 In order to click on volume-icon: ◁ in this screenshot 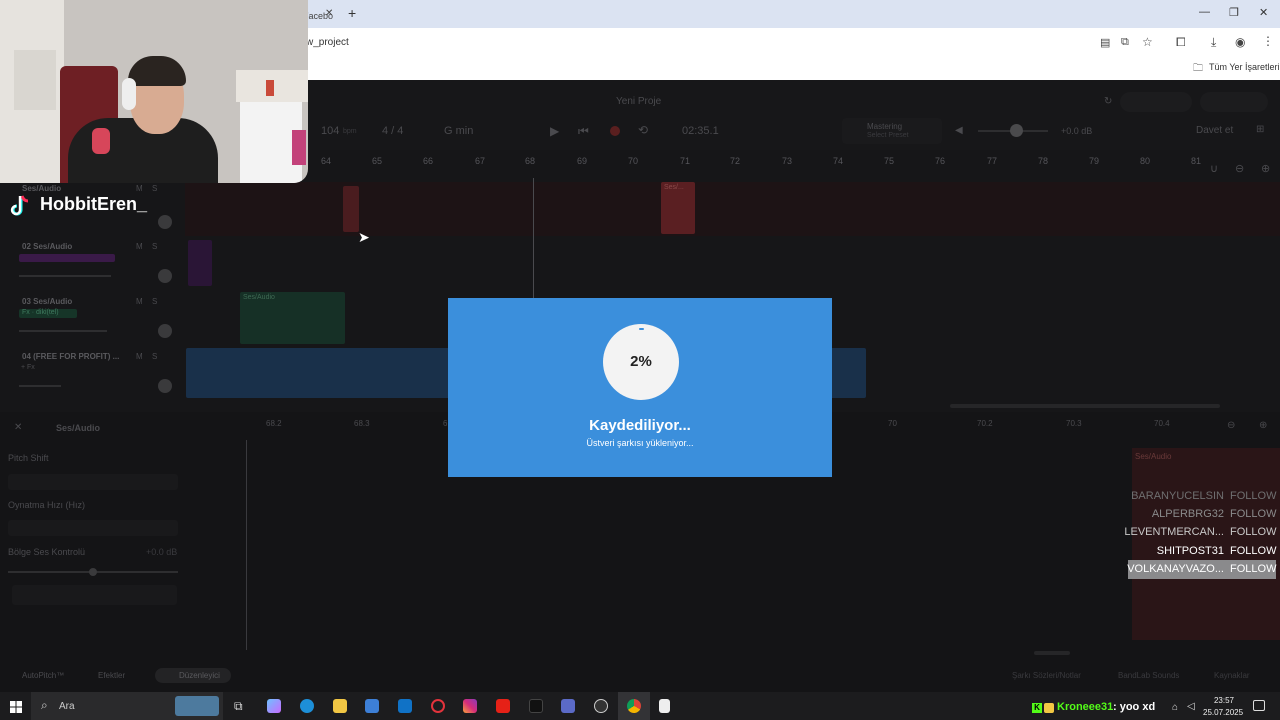, I will do `click(1191, 706)`.